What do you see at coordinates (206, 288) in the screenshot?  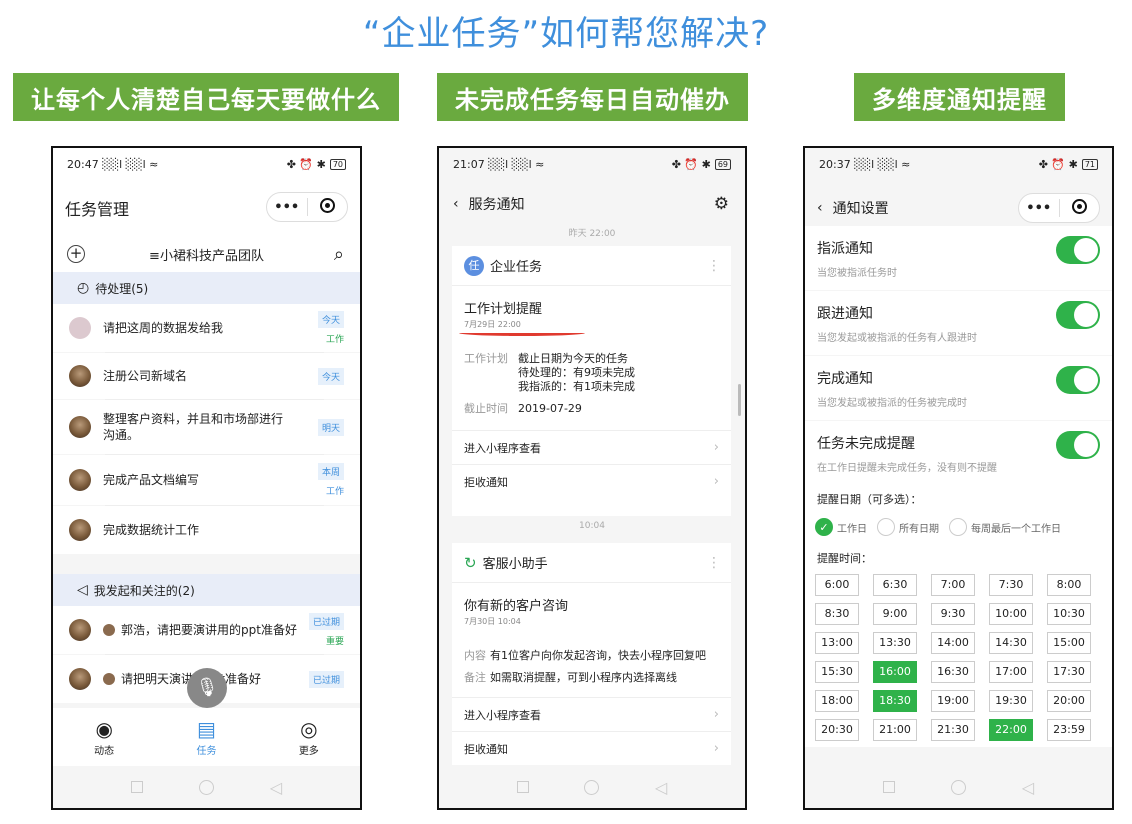 I see `pending-section-header: ◴ 待处理(5)` at bounding box center [206, 288].